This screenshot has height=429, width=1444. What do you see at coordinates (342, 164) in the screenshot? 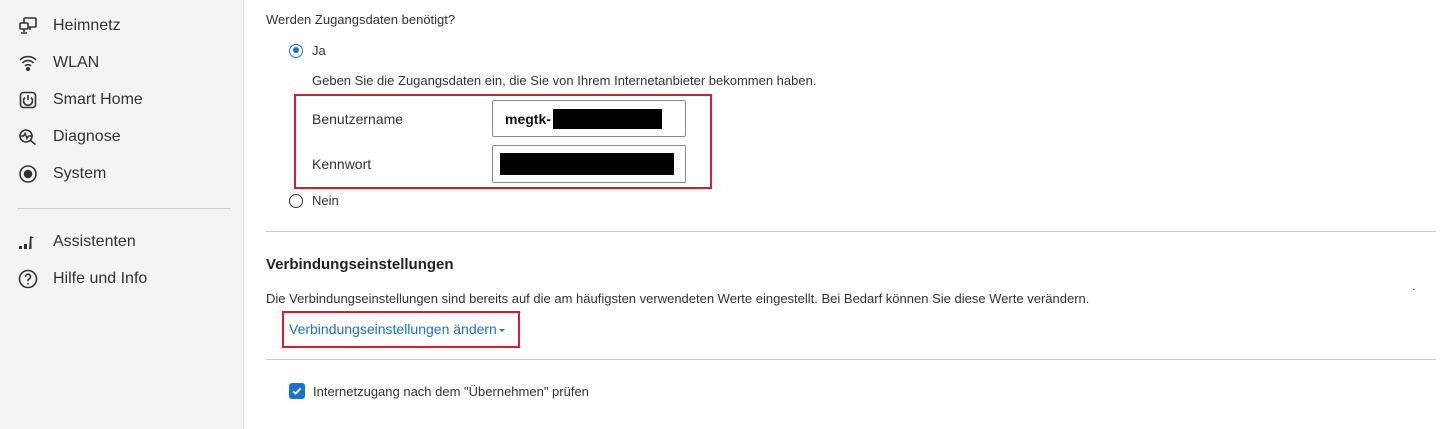
I see `password-label: Kennwort` at bounding box center [342, 164].